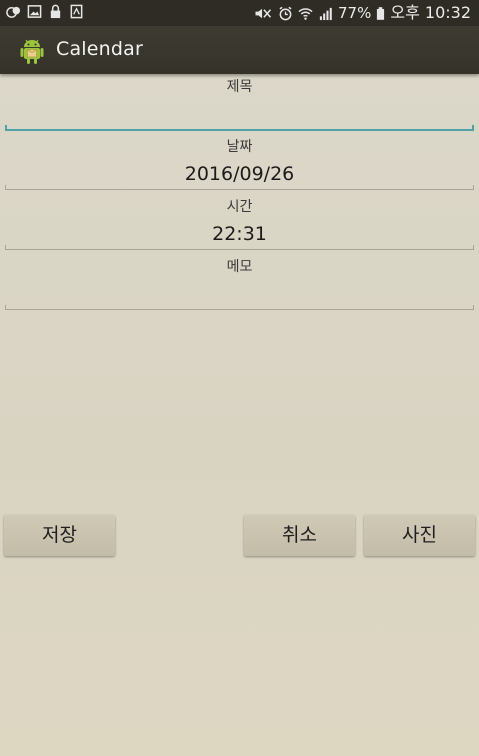  I want to click on action-bar: Calendar, so click(239, 50).